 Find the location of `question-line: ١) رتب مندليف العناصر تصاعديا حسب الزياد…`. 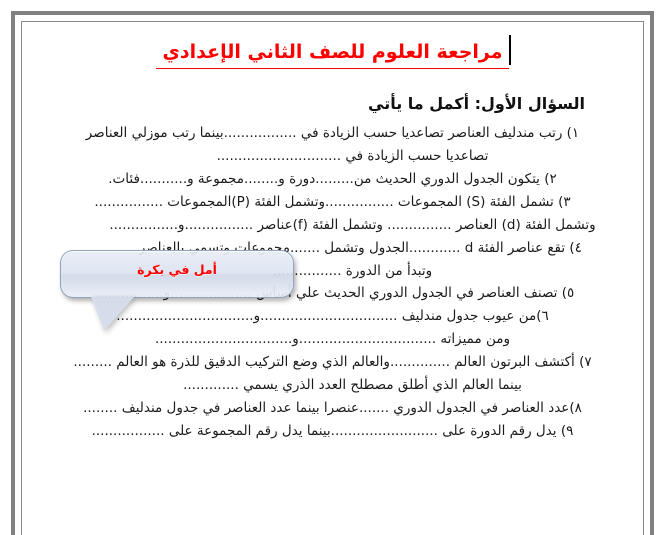

question-line: ١) رتب مندليف العناصر تصاعديا حسب الزياد… is located at coordinates (332, 133).